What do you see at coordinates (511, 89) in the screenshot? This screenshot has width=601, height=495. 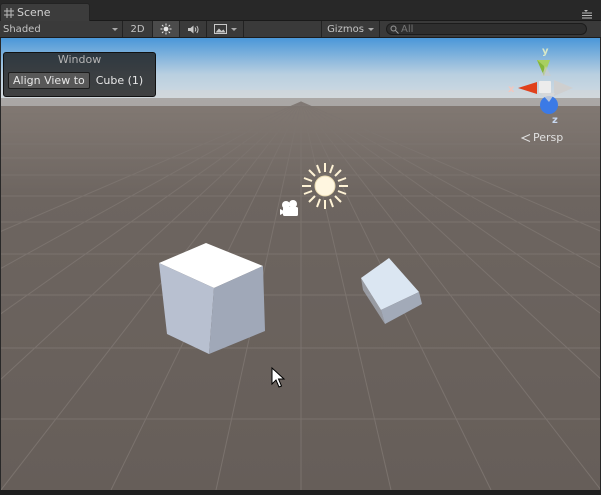 I see `gizmo-axis-x: x` at bounding box center [511, 89].